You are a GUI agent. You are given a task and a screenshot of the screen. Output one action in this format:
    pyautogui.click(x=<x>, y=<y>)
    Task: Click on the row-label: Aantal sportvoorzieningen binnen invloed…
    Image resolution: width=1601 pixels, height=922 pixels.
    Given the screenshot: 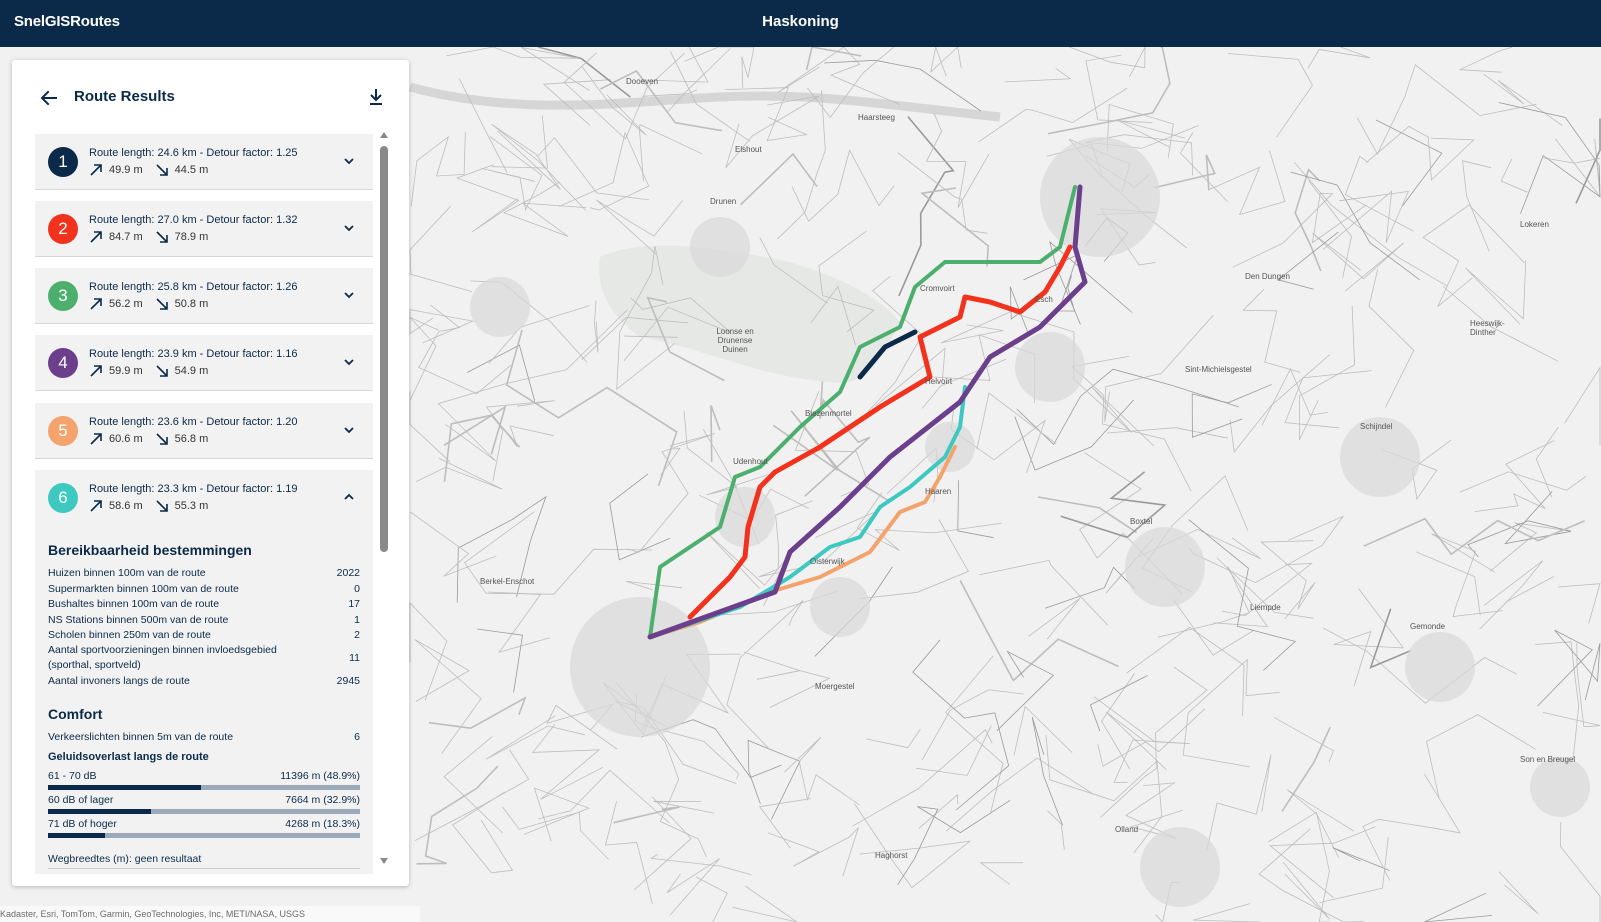 What is the action you would take?
    pyautogui.click(x=162, y=657)
    